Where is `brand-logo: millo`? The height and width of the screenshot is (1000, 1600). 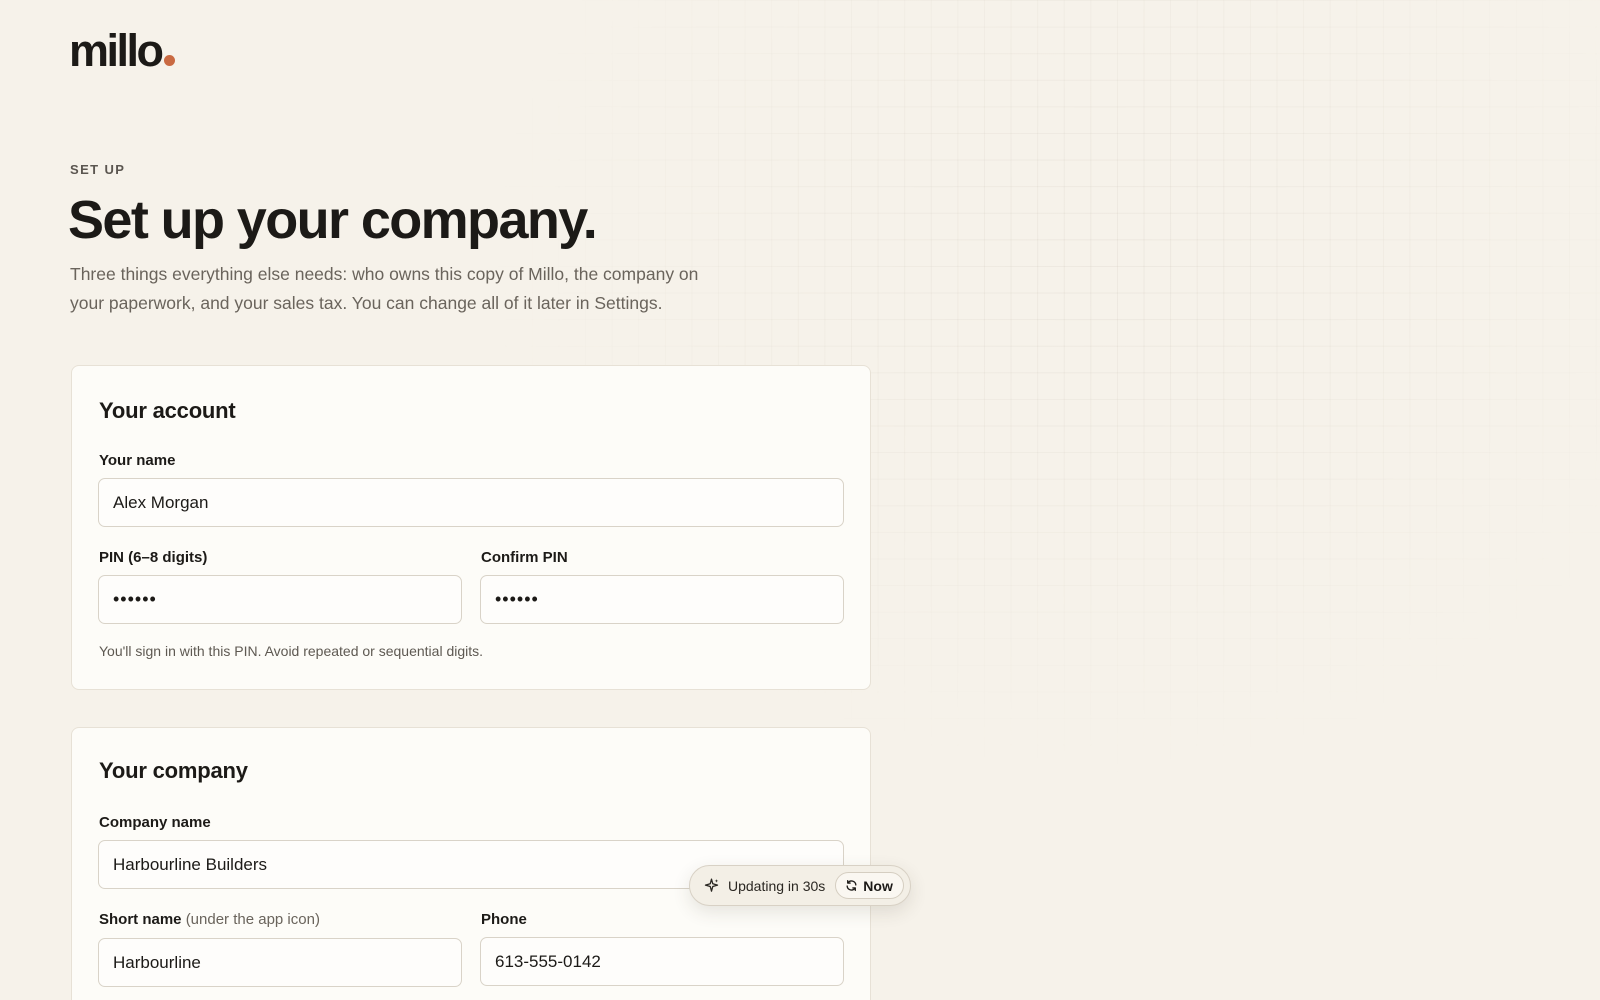 brand-logo: millo is located at coordinates (122, 50).